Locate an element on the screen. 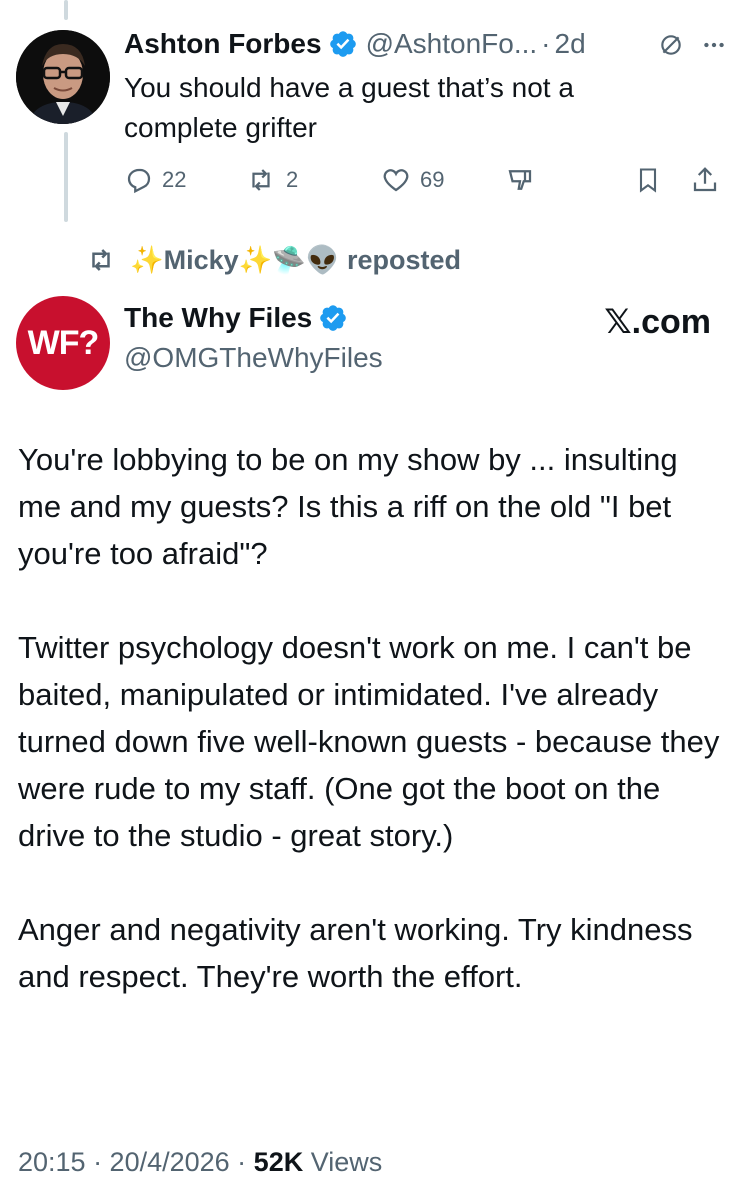  thread-line-top is located at coordinates (66, 10).